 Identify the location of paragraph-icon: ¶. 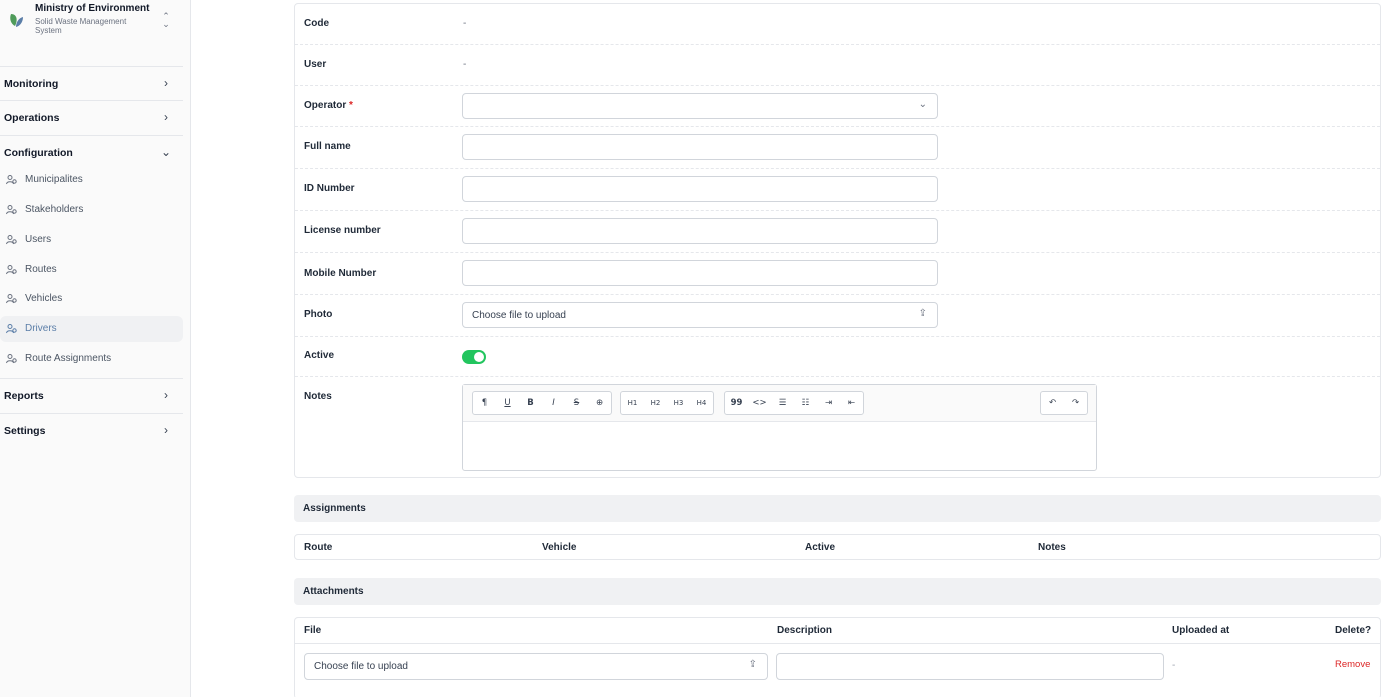
(484, 403).